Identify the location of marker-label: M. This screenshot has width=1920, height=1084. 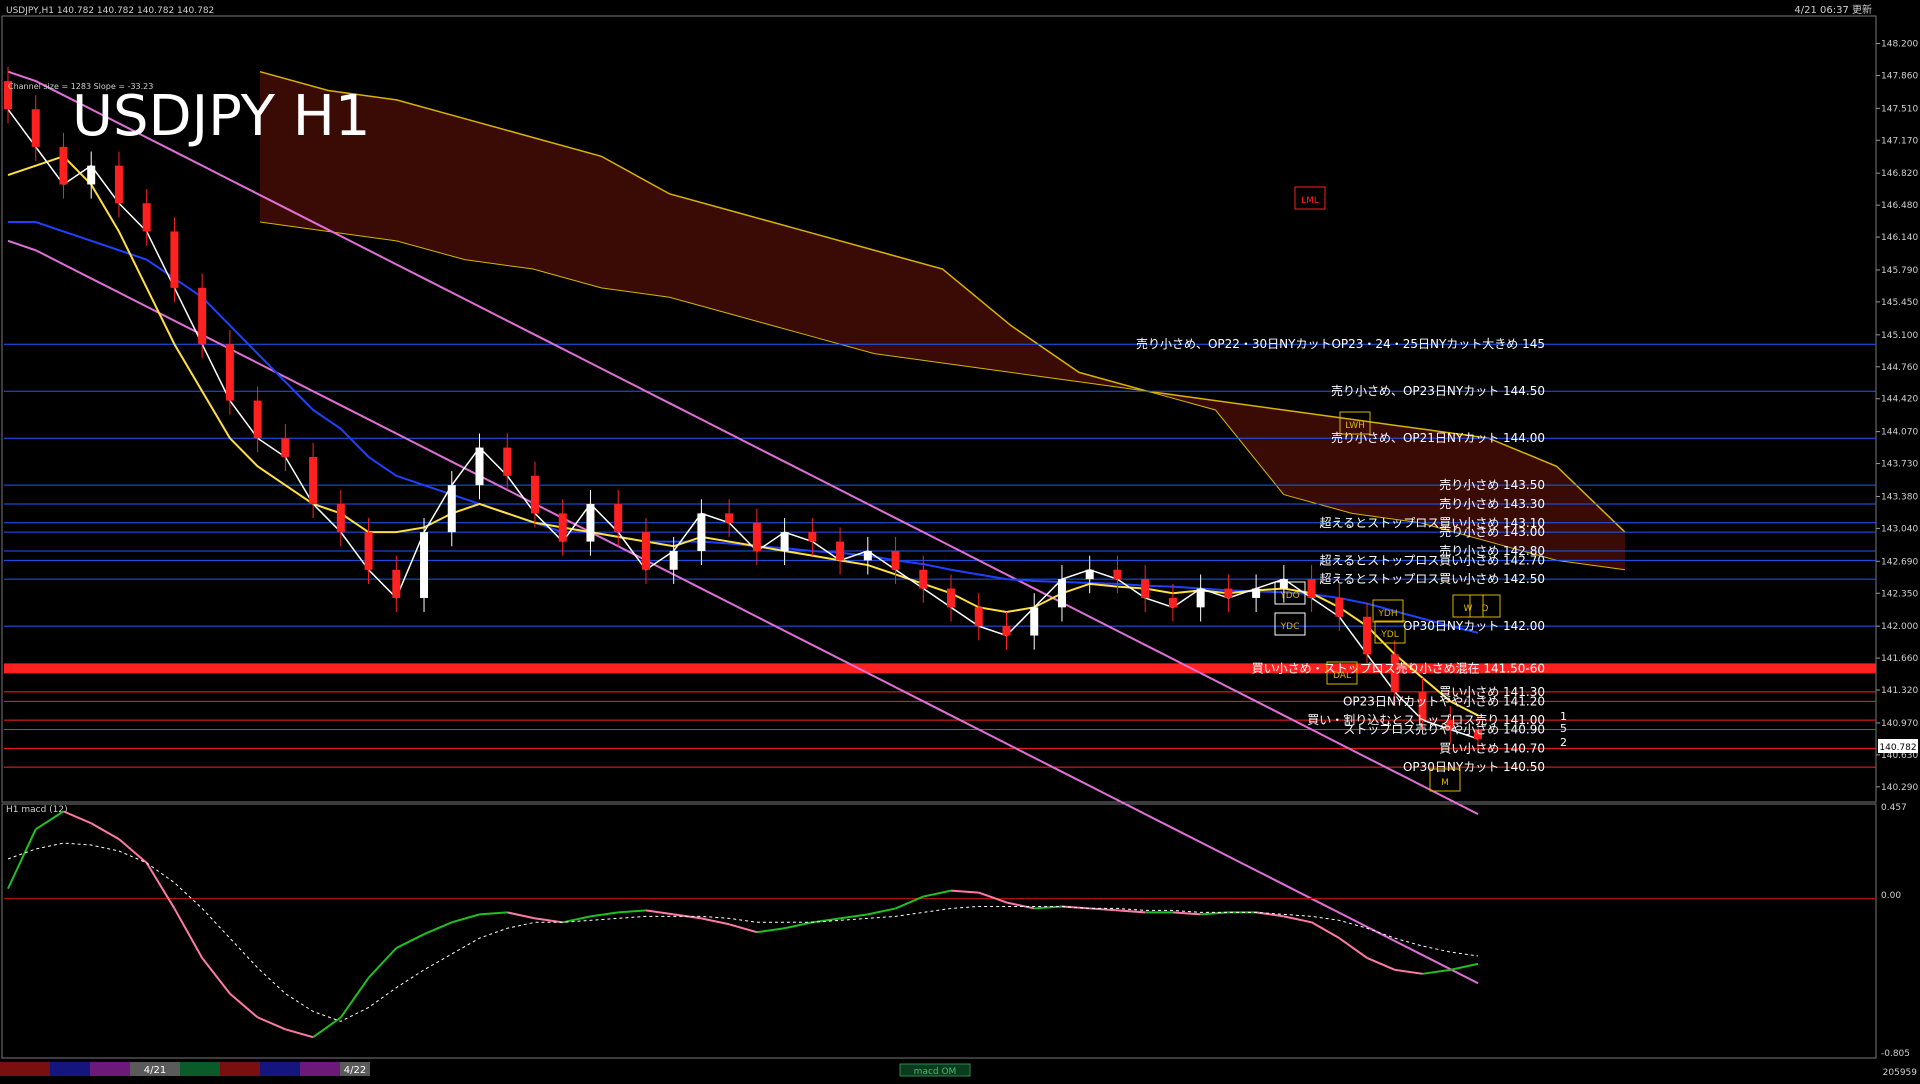
(1445, 783).